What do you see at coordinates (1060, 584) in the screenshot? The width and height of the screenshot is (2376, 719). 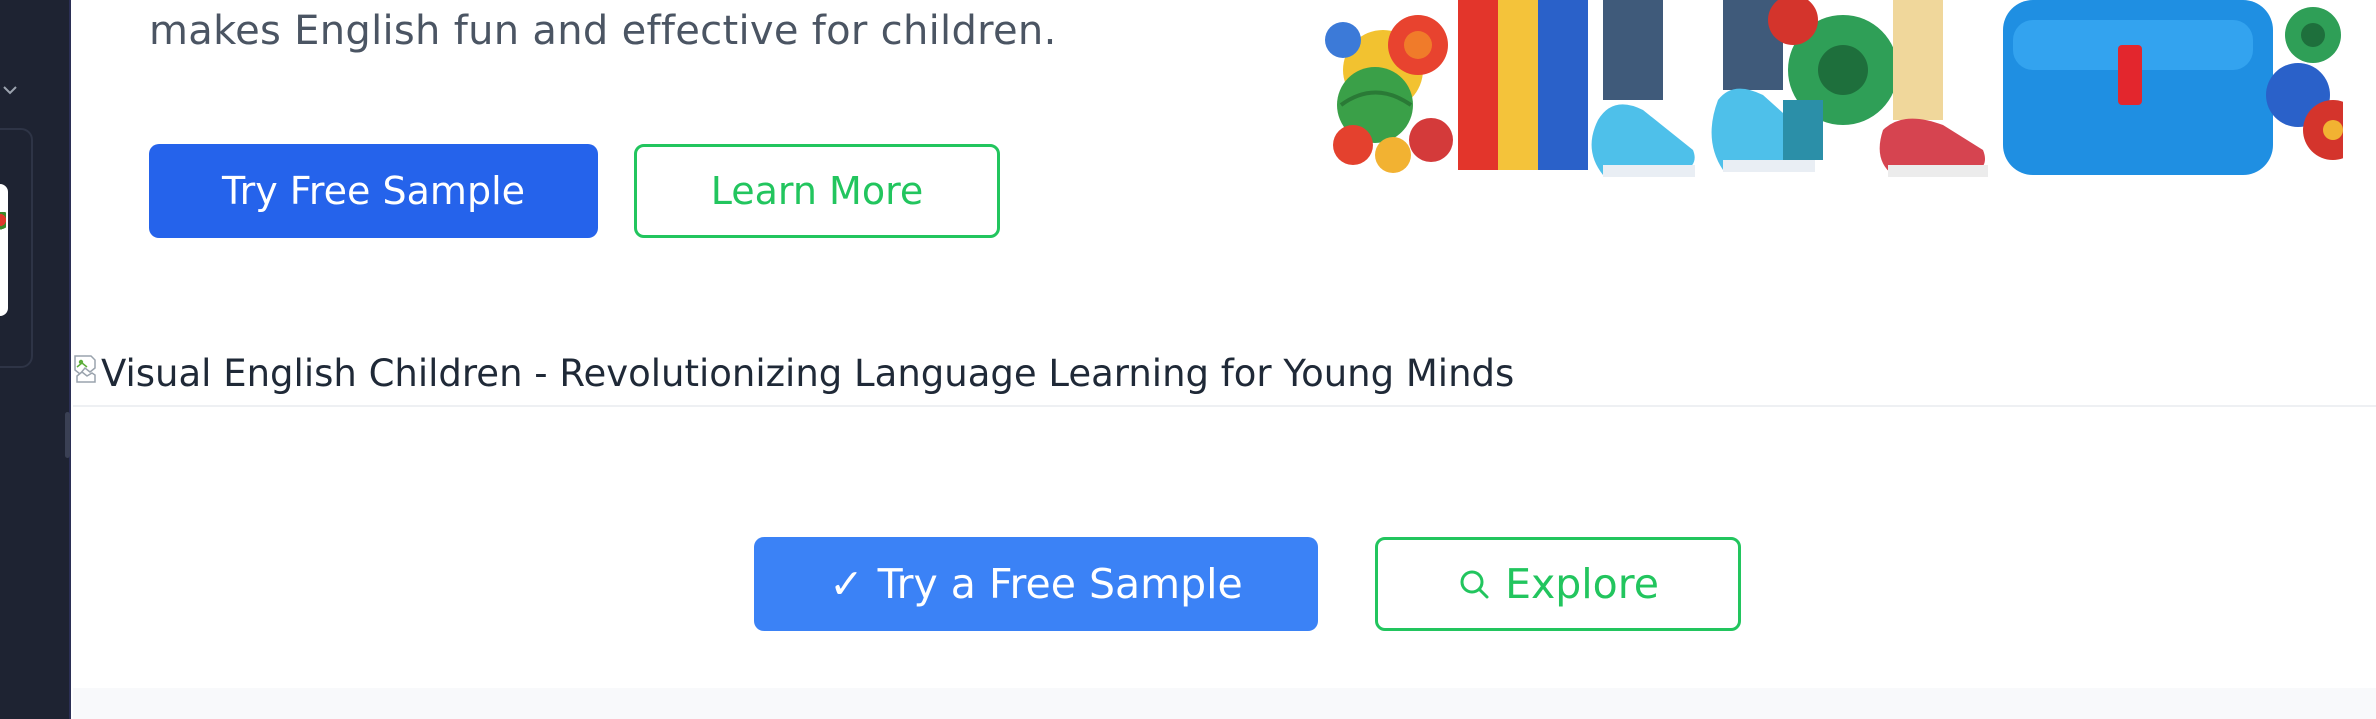 I see `try-a-free-sample-label: Try a Free Sample` at bounding box center [1060, 584].